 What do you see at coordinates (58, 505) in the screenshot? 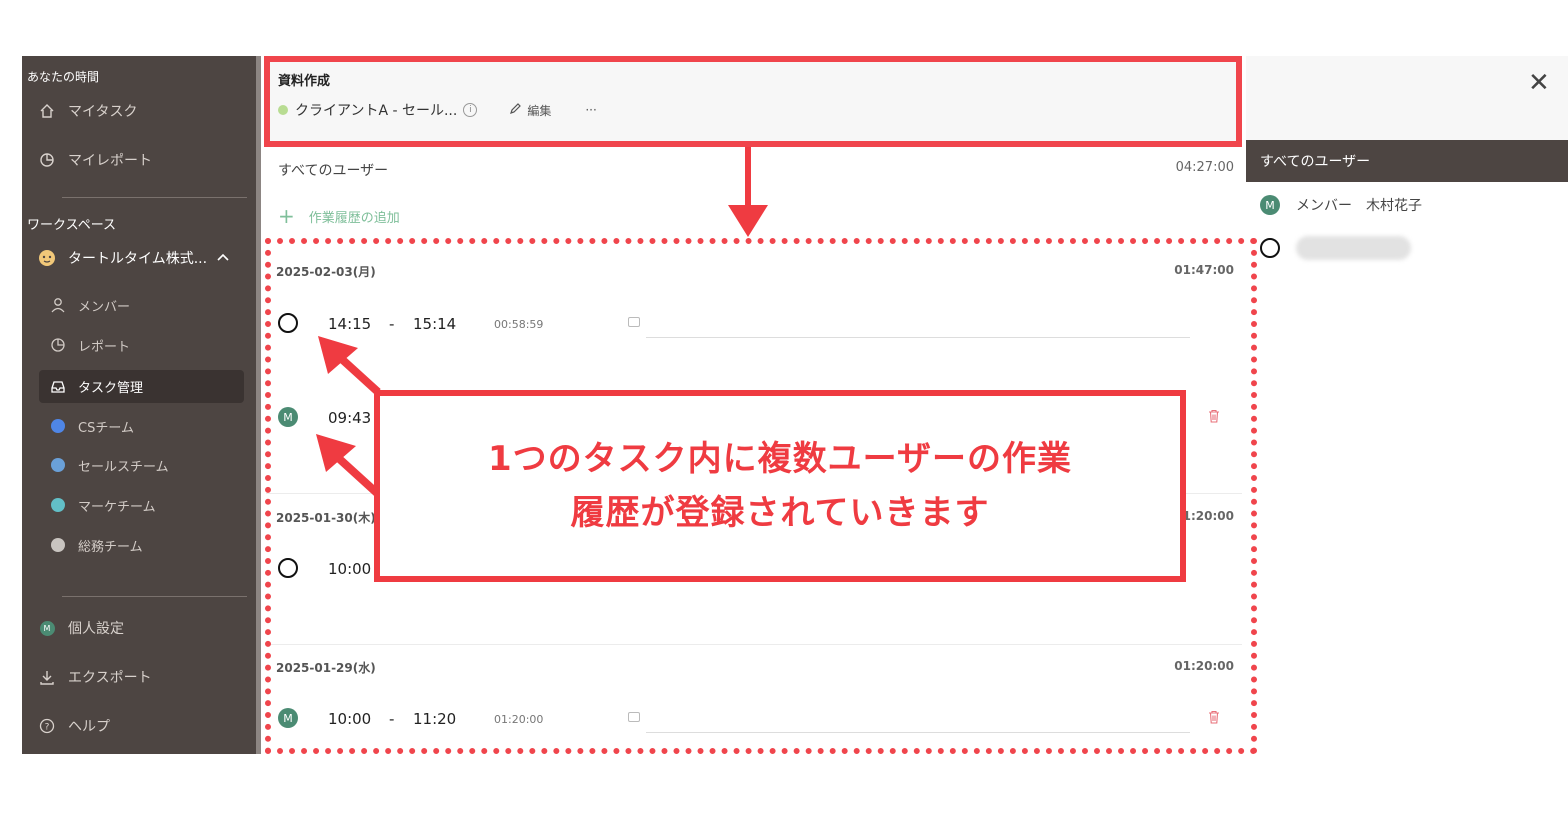
I see `team-marketing-icon` at bounding box center [58, 505].